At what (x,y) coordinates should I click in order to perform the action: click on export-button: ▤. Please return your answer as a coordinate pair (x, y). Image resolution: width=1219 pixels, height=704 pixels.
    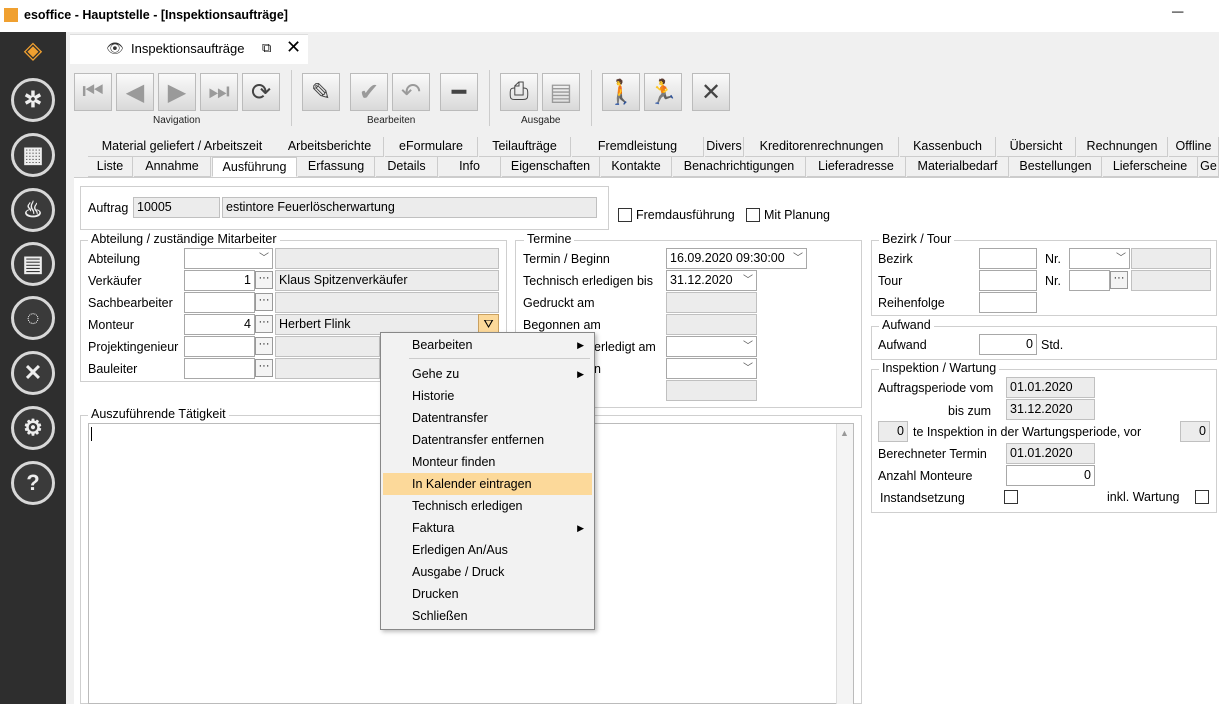
    Looking at the image, I should click on (561, 92).